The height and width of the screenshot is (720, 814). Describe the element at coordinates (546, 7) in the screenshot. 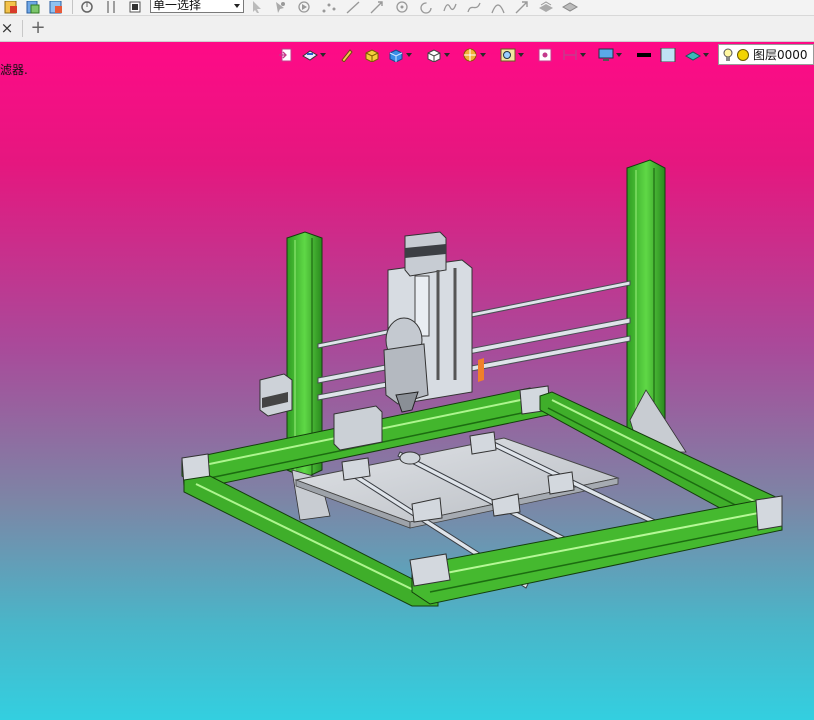

I see `surface-icon` at that location.